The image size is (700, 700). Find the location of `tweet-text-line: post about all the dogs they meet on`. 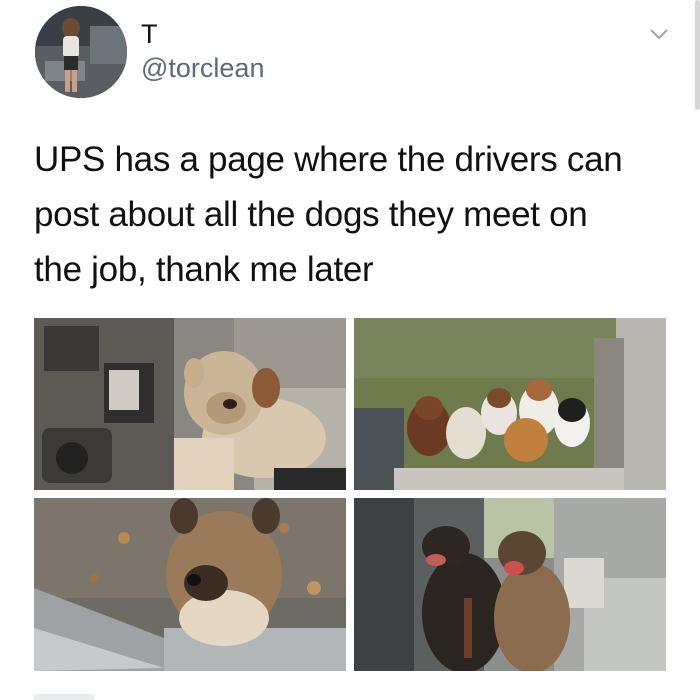

tweet-text-line: post about all the dogs they meet on is located at coordinates (311, 214).